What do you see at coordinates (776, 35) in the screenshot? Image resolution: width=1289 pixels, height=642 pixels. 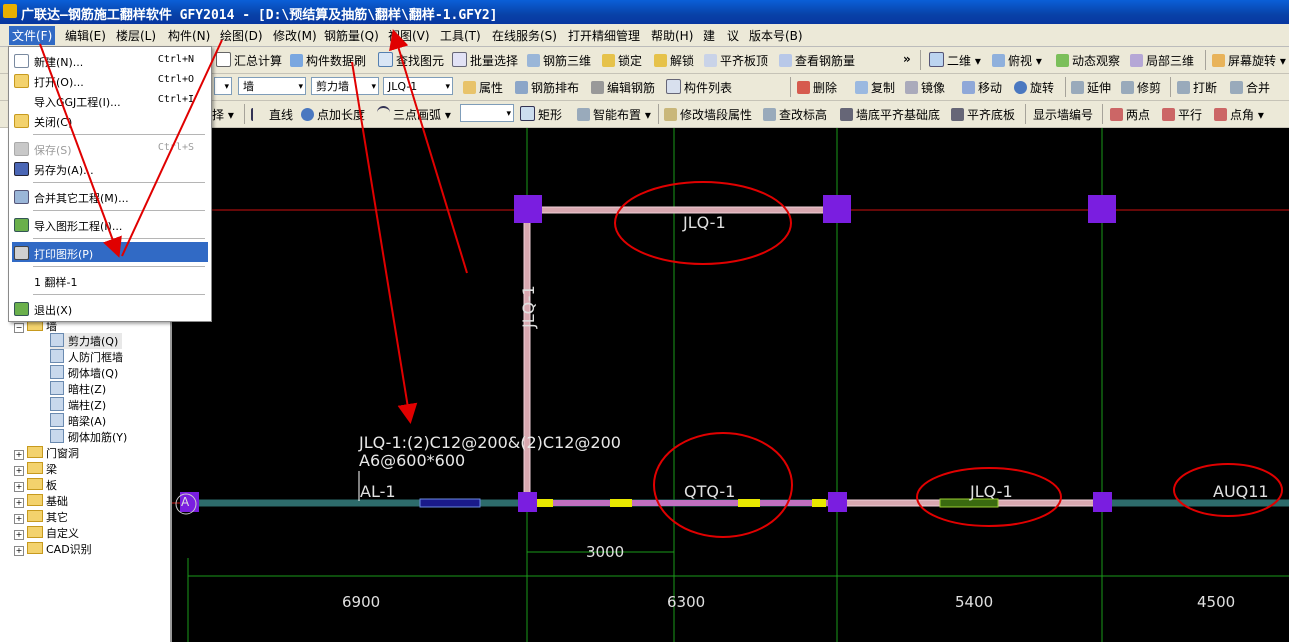 I see `menu-version: 版本号(B)` at bounding box center [776, 35].